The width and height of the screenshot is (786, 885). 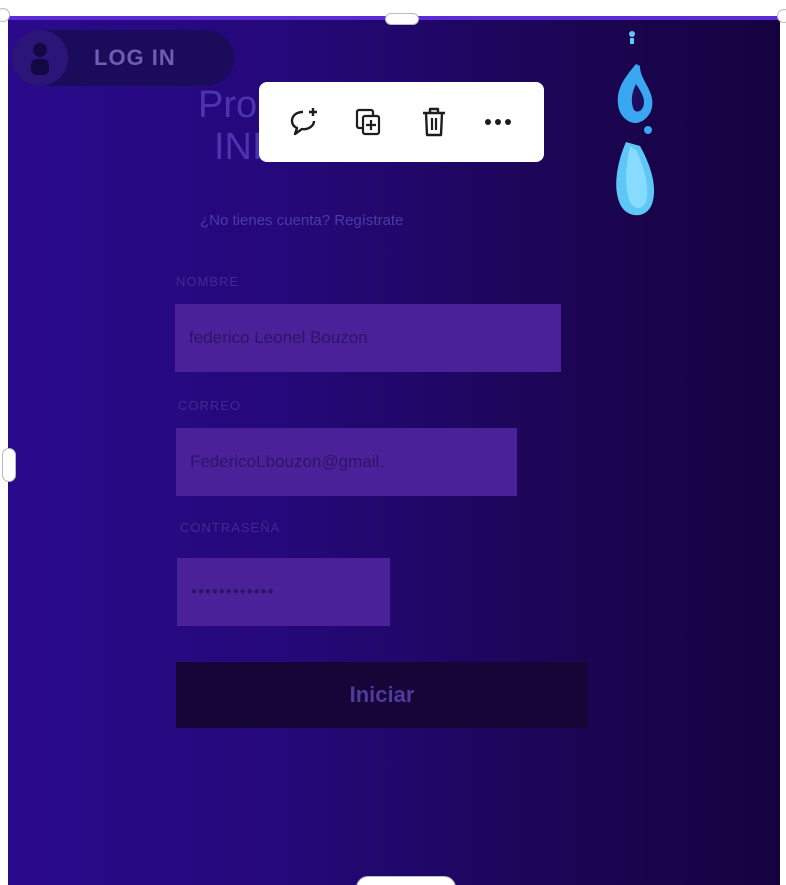 I want to click on email-label: CORREO, so click(x=210, y=405).